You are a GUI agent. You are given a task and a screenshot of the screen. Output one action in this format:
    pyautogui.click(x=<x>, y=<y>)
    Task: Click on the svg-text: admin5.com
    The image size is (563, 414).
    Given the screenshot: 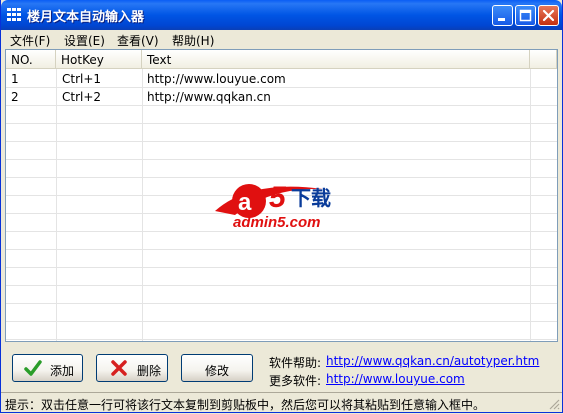 What is the action you would take?
    pyautogui.click(x=277, y=222)
    